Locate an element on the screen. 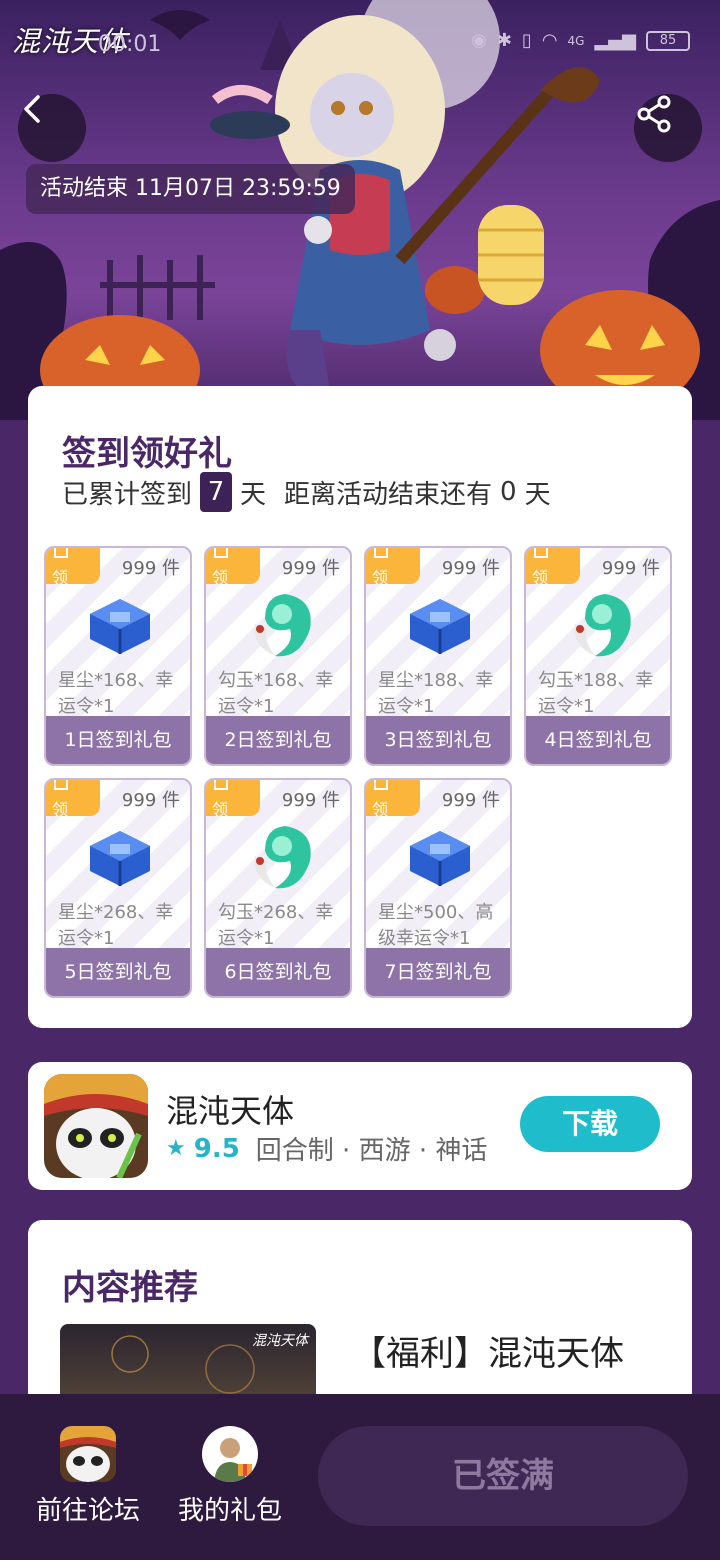 This screenshot has width=720, height=1560. remaining-unit: 天 is located at coordinates (537, 494).